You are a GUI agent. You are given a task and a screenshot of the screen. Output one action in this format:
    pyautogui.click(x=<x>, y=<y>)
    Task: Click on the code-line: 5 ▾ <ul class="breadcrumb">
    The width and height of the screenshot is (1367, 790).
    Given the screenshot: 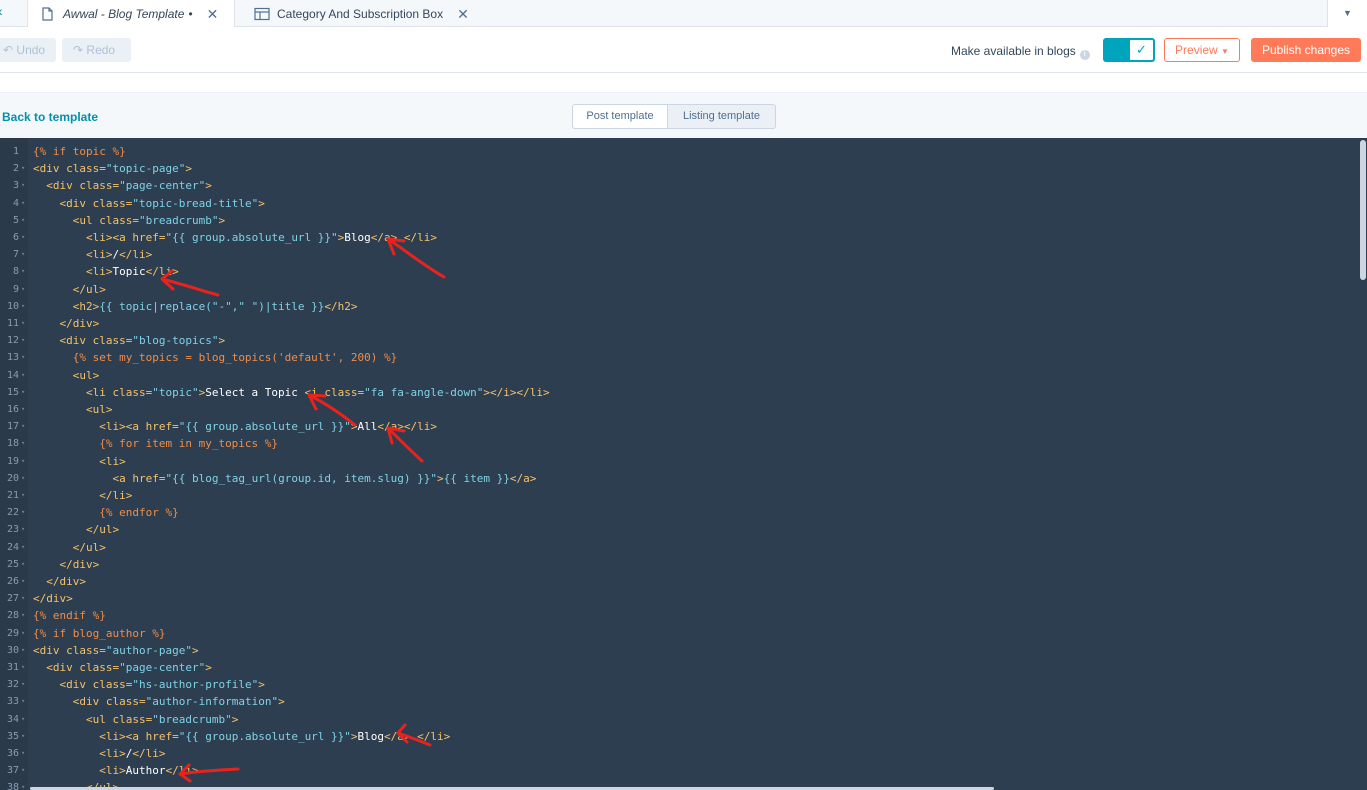 What is the action you would take?
    pyautogui.click(x=679, y=220)
    